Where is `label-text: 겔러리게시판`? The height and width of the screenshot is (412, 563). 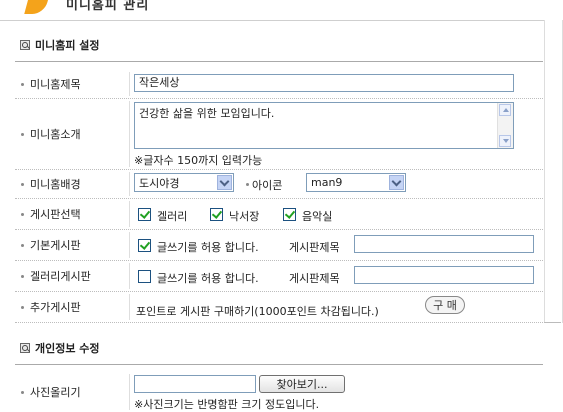 label-text: 겔러리게시판 is located at coordinates (60, 276).